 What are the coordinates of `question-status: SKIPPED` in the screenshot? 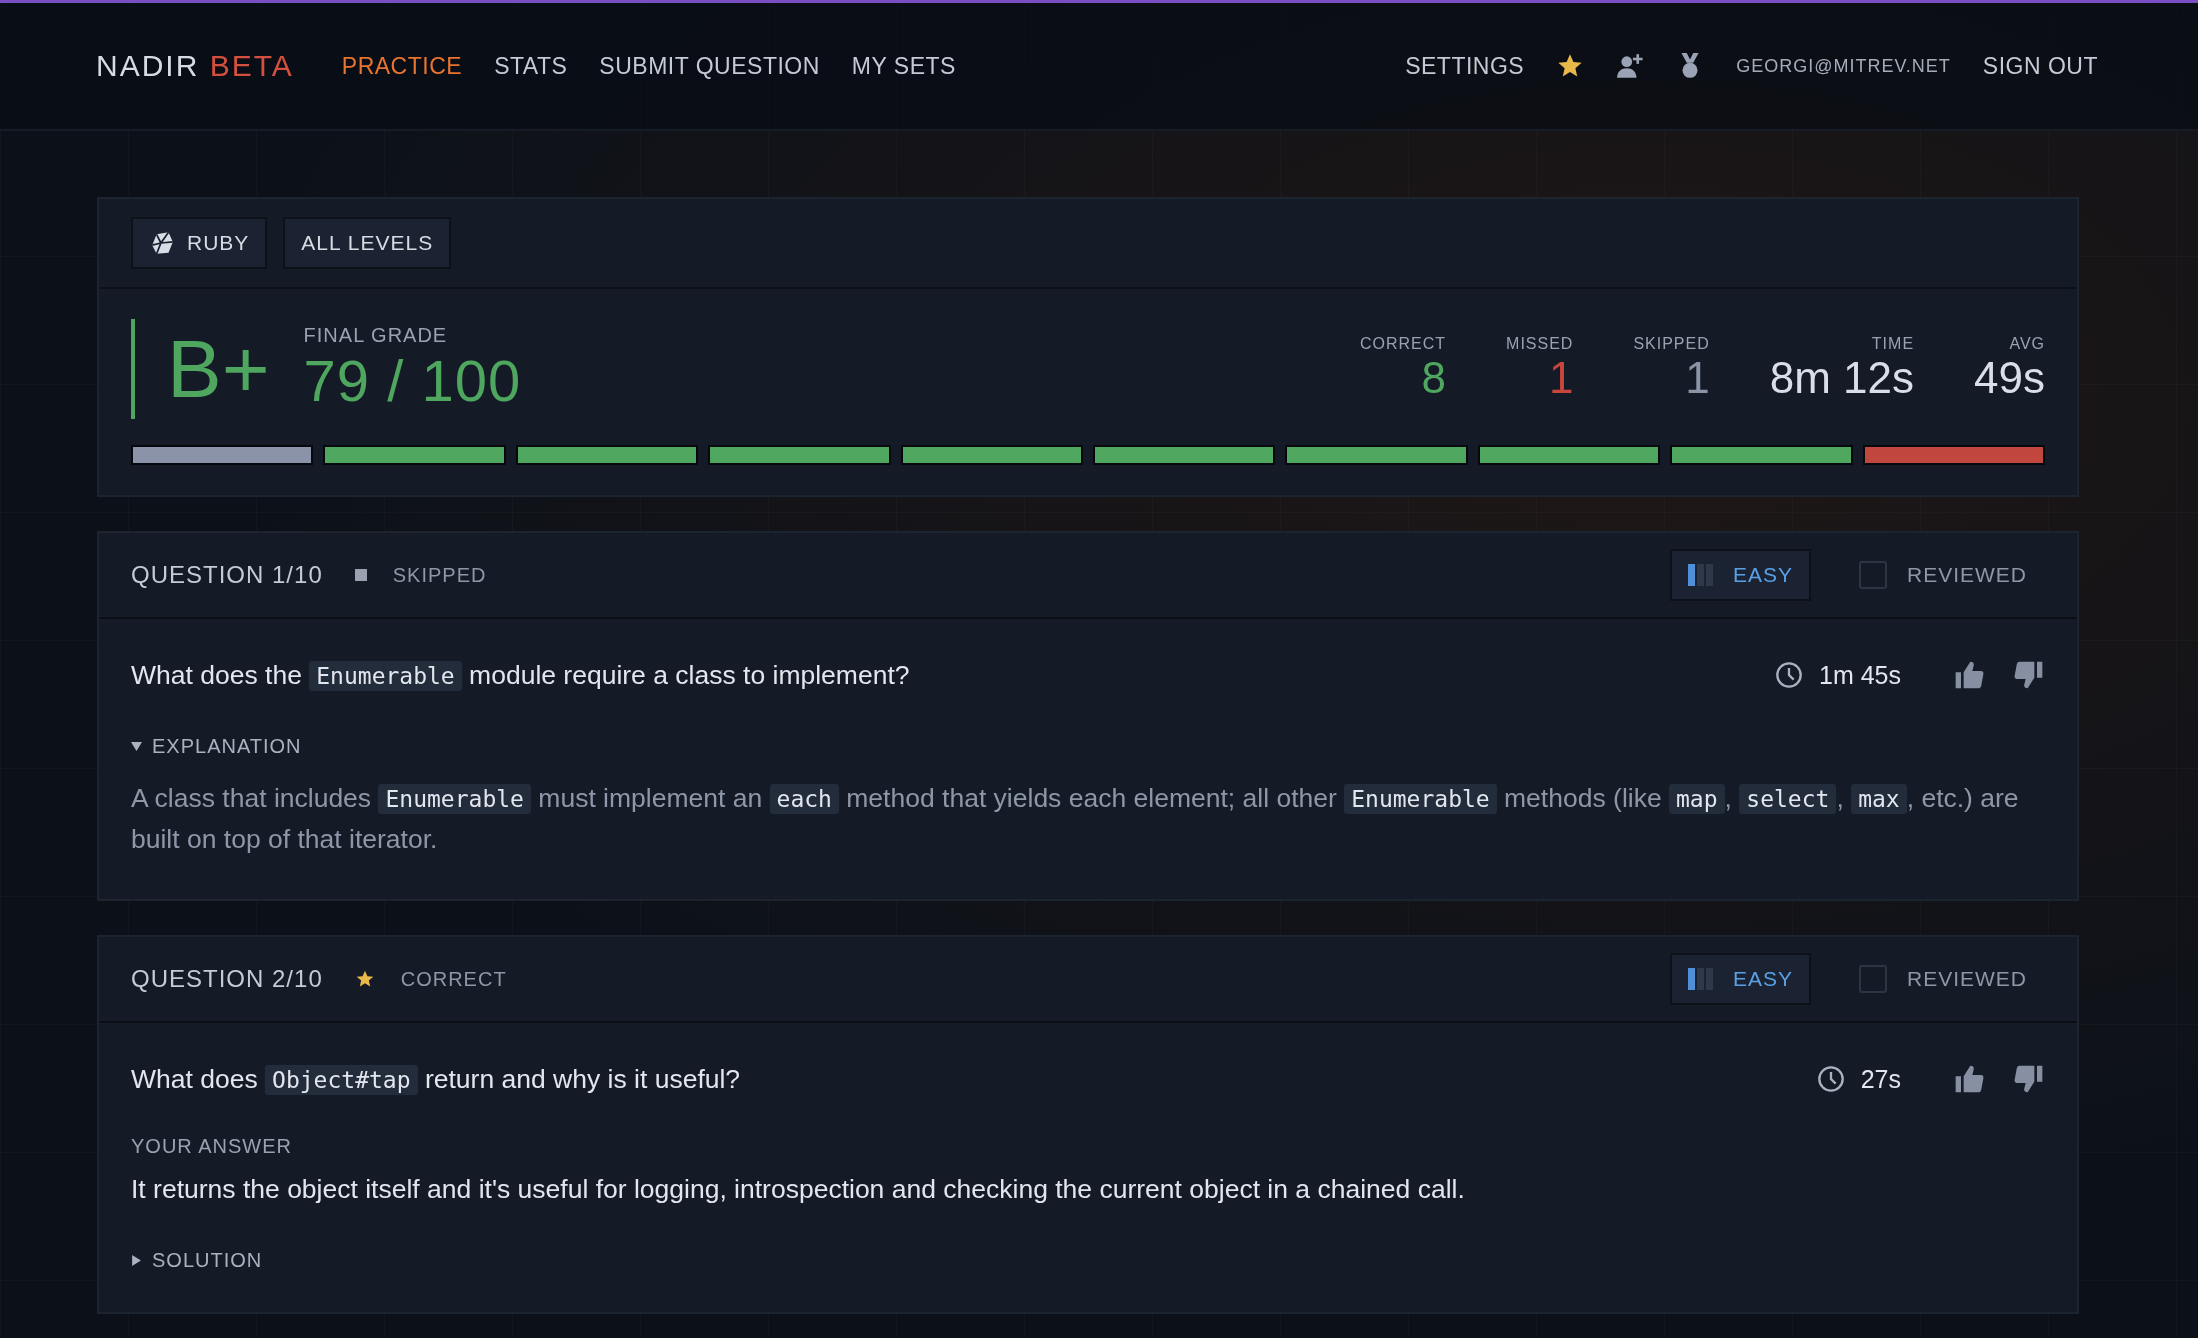 It's located at (439, 575).